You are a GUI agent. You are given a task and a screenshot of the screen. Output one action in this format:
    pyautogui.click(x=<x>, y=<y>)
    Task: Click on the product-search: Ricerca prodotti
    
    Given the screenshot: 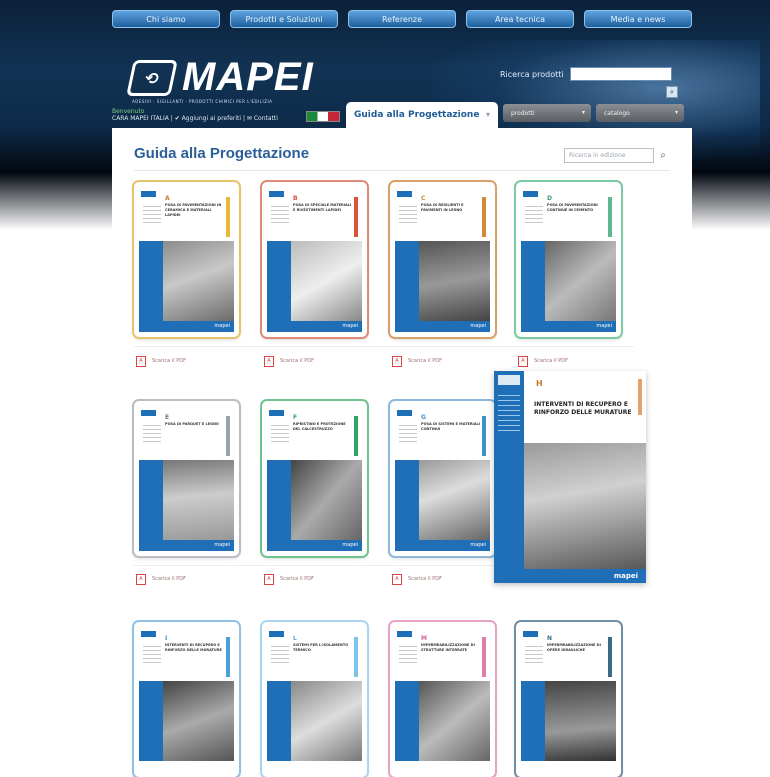 What is the action you would take?
    pyautogui.click(x=589, y=74)
    